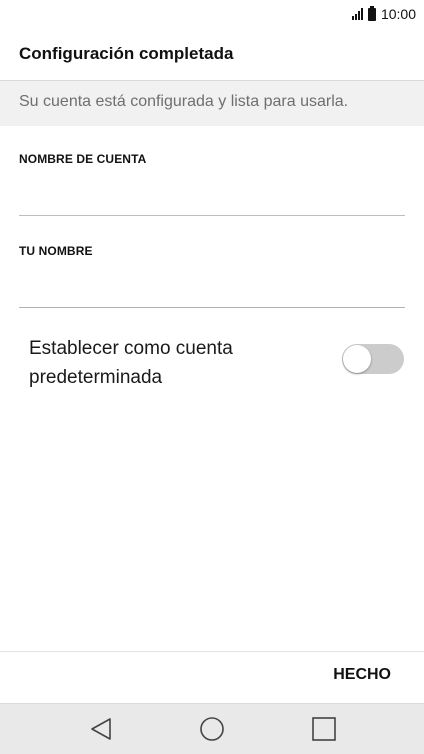 This screenshot has height=754, width=424. I want to click on page-title: Configuración completada, so click(126, 53).